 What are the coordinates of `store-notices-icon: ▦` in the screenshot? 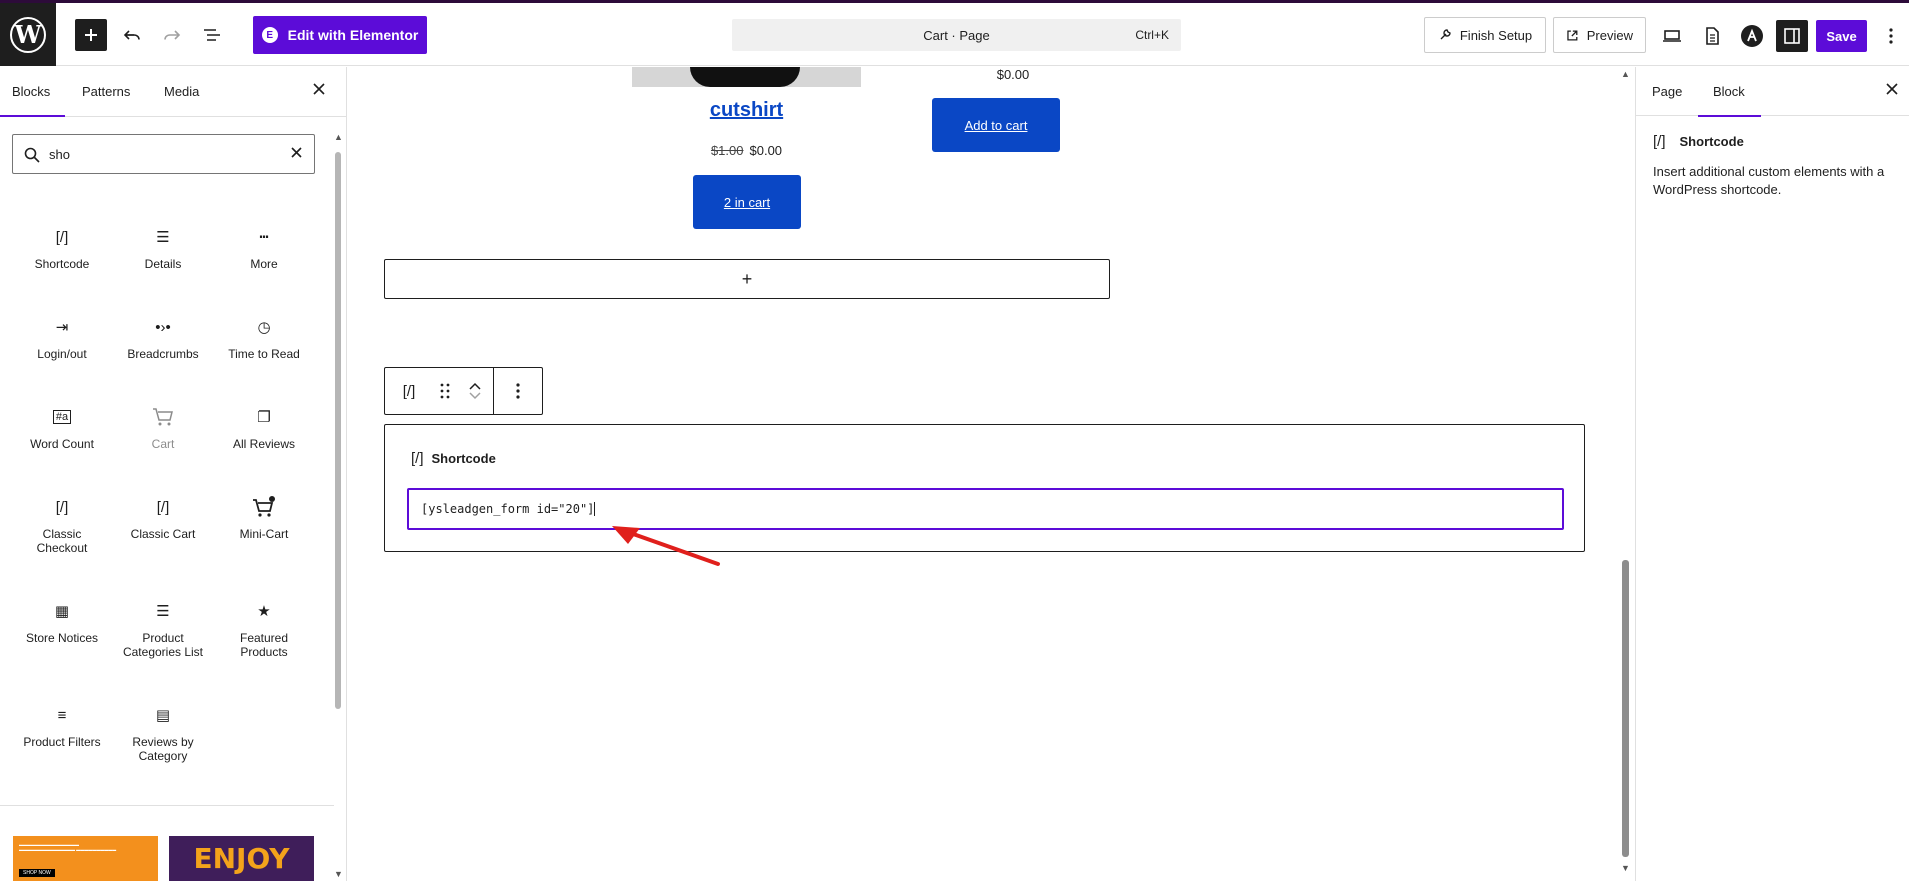 It's located at (62, 611).